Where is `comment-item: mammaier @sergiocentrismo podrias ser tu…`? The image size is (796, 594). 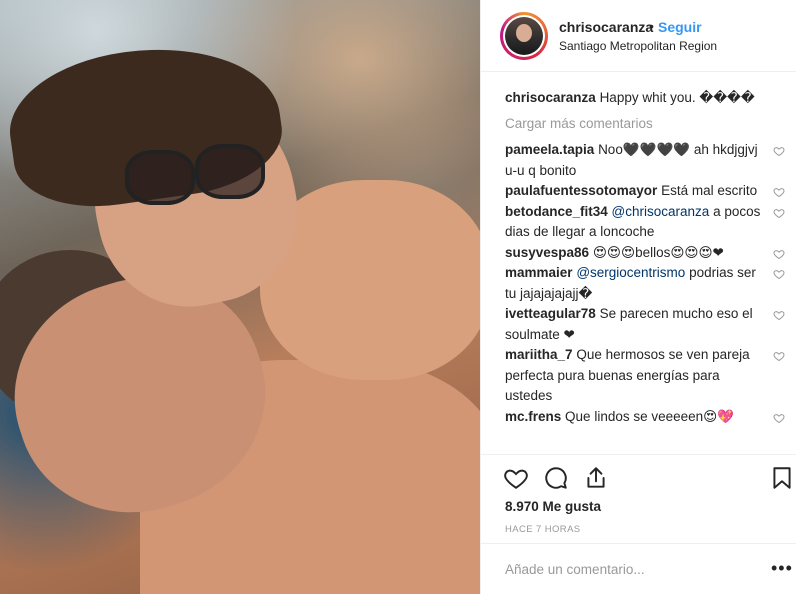 comment-item: mammaier @sergiocentrismo podrias ser tu… is located at coordinates (645, 283).